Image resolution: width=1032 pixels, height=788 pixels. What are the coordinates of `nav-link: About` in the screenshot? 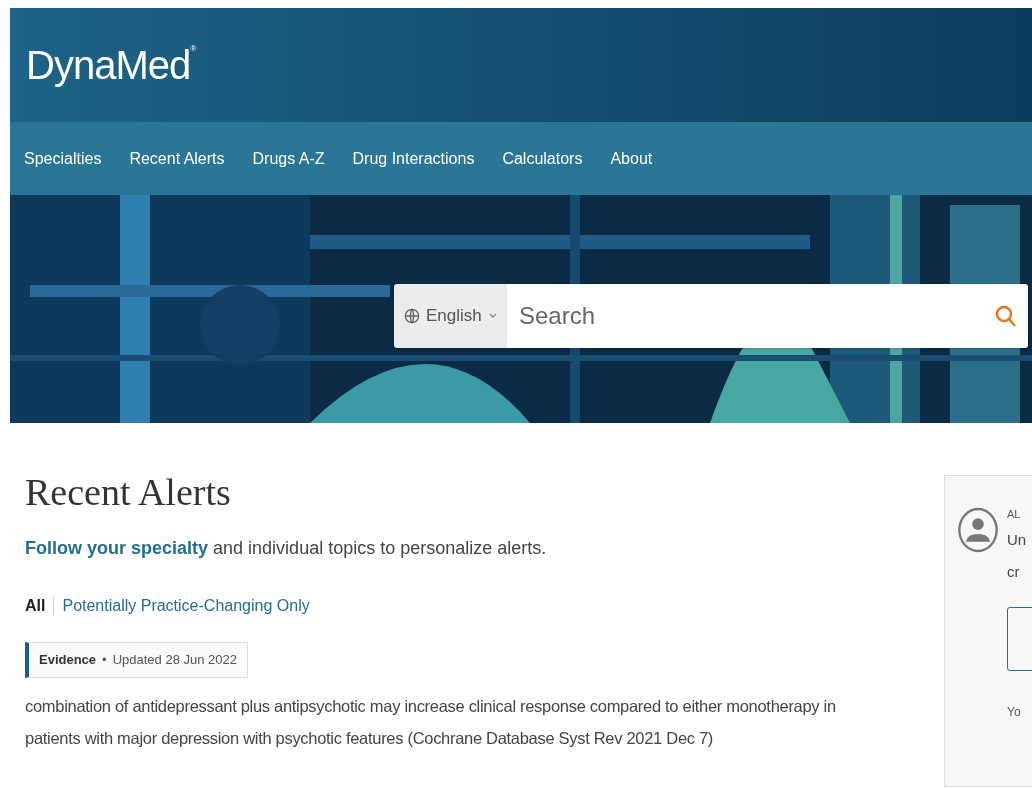 It's located at (631, 158).